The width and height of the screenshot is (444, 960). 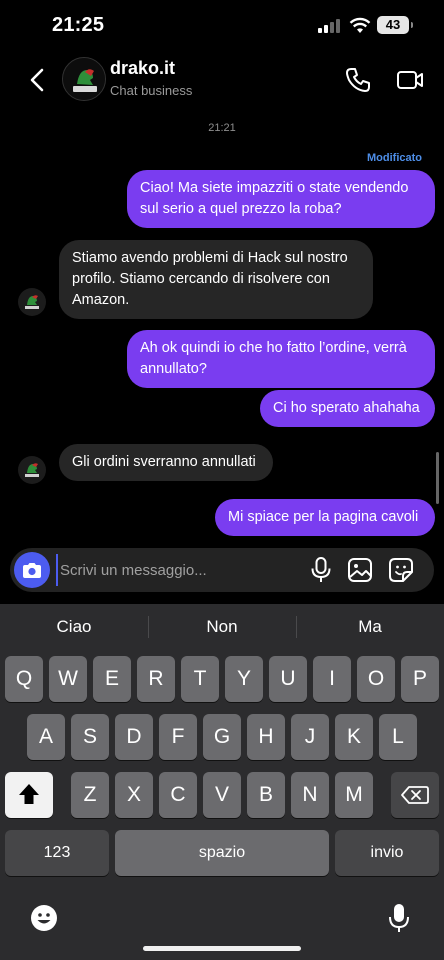 I want to click on backspace-icon, so click(x=415, y=795).